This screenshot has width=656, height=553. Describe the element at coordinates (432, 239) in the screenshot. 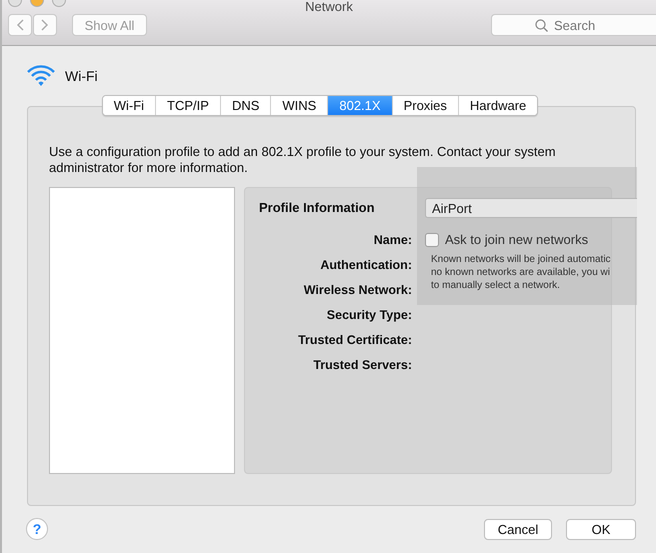

I see `checkbox` at that location.